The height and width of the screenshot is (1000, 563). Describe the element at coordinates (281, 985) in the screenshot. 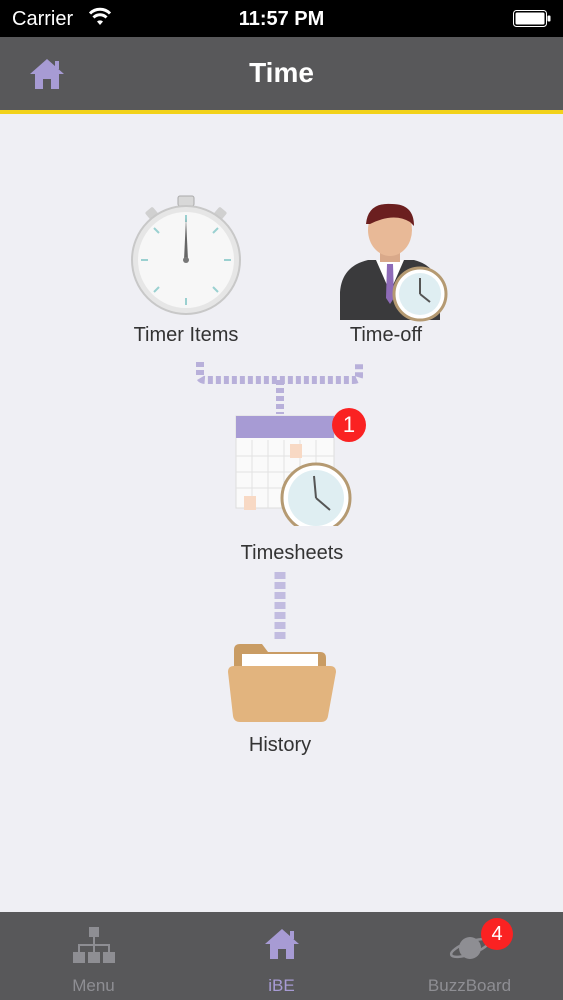

I see `tab-ibe-label: iBE` at that location.